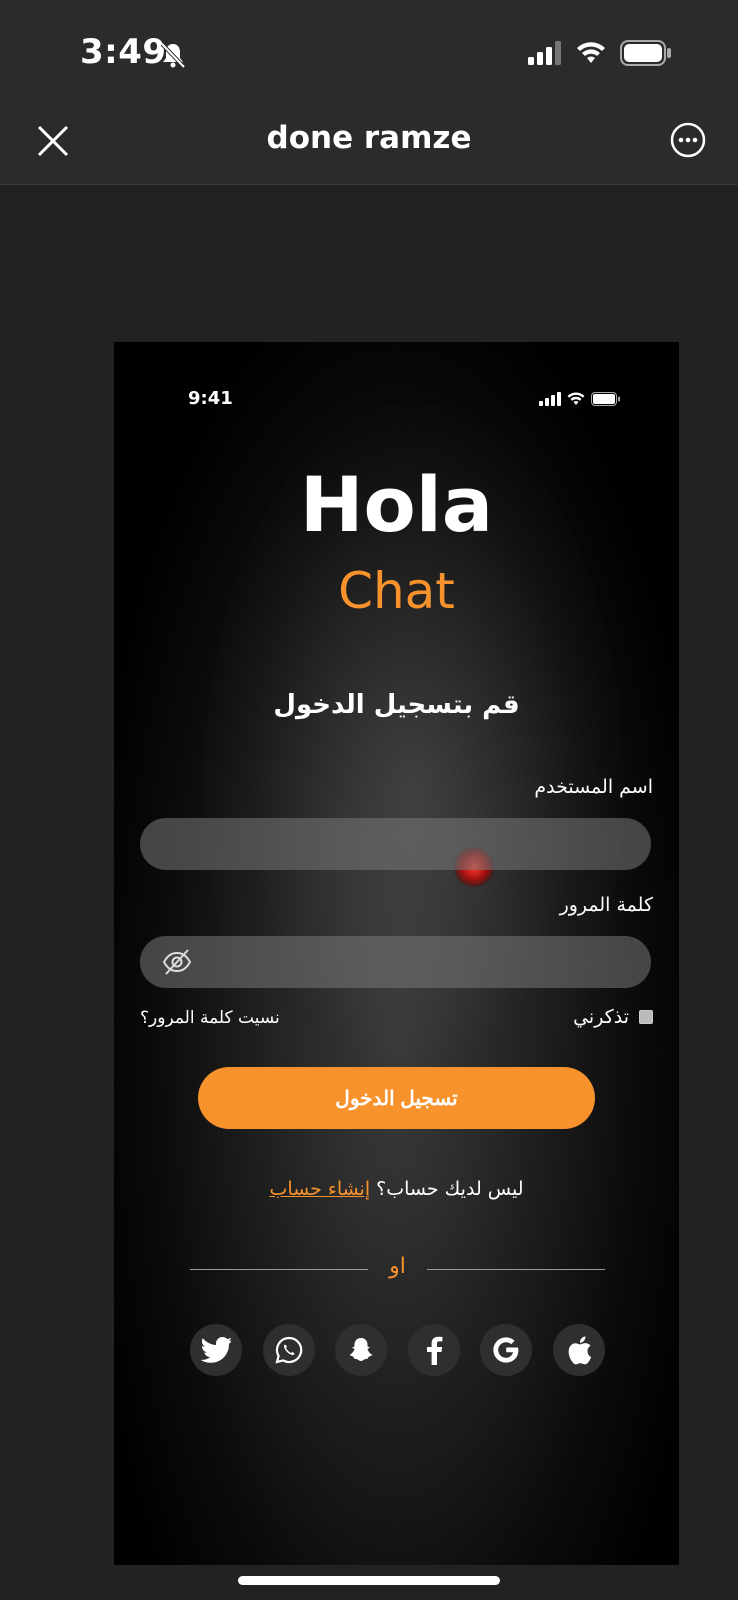 The image size is (738, 1600). Describe the element at coordinates (123, 52) in the screenshot. I see `status-time: 3:49` at that location.